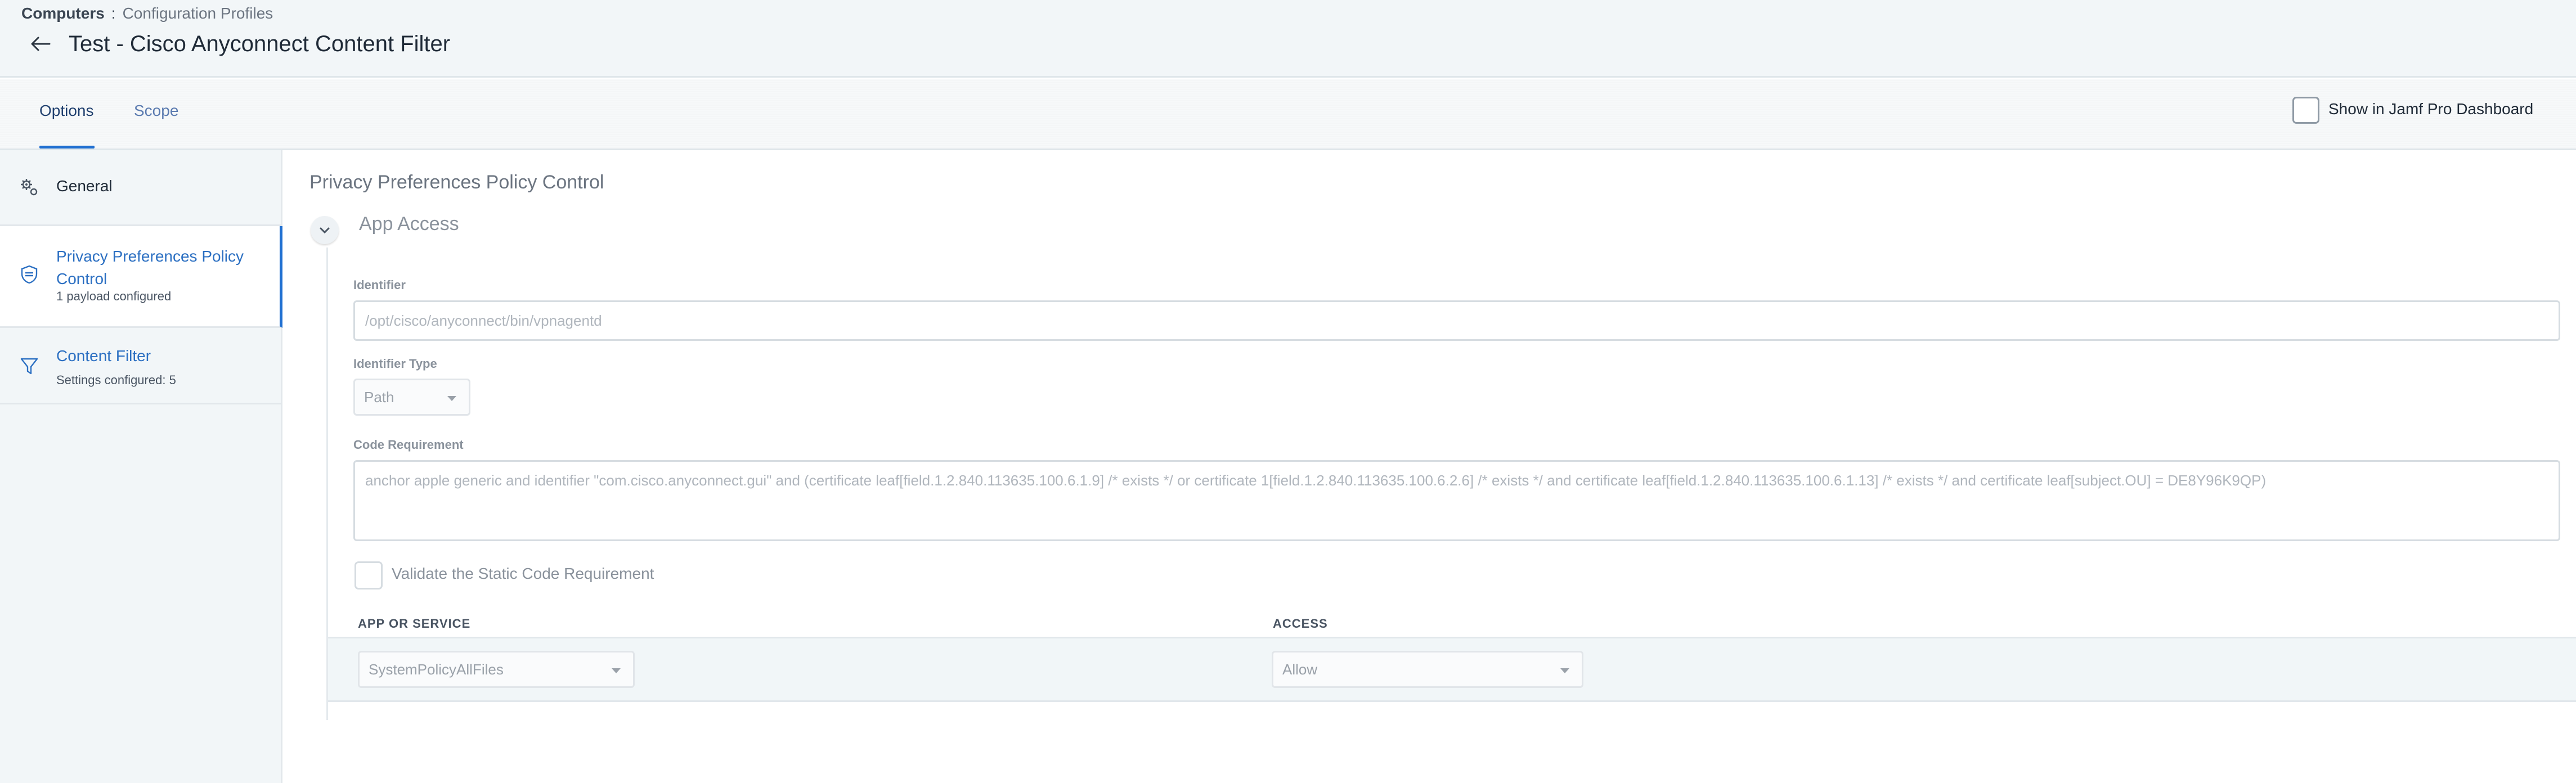 The image size is (2576, 783). Describe the element at coordinates (29, 366) in the screenshot. I see `funnel-filter-icon` at that location.